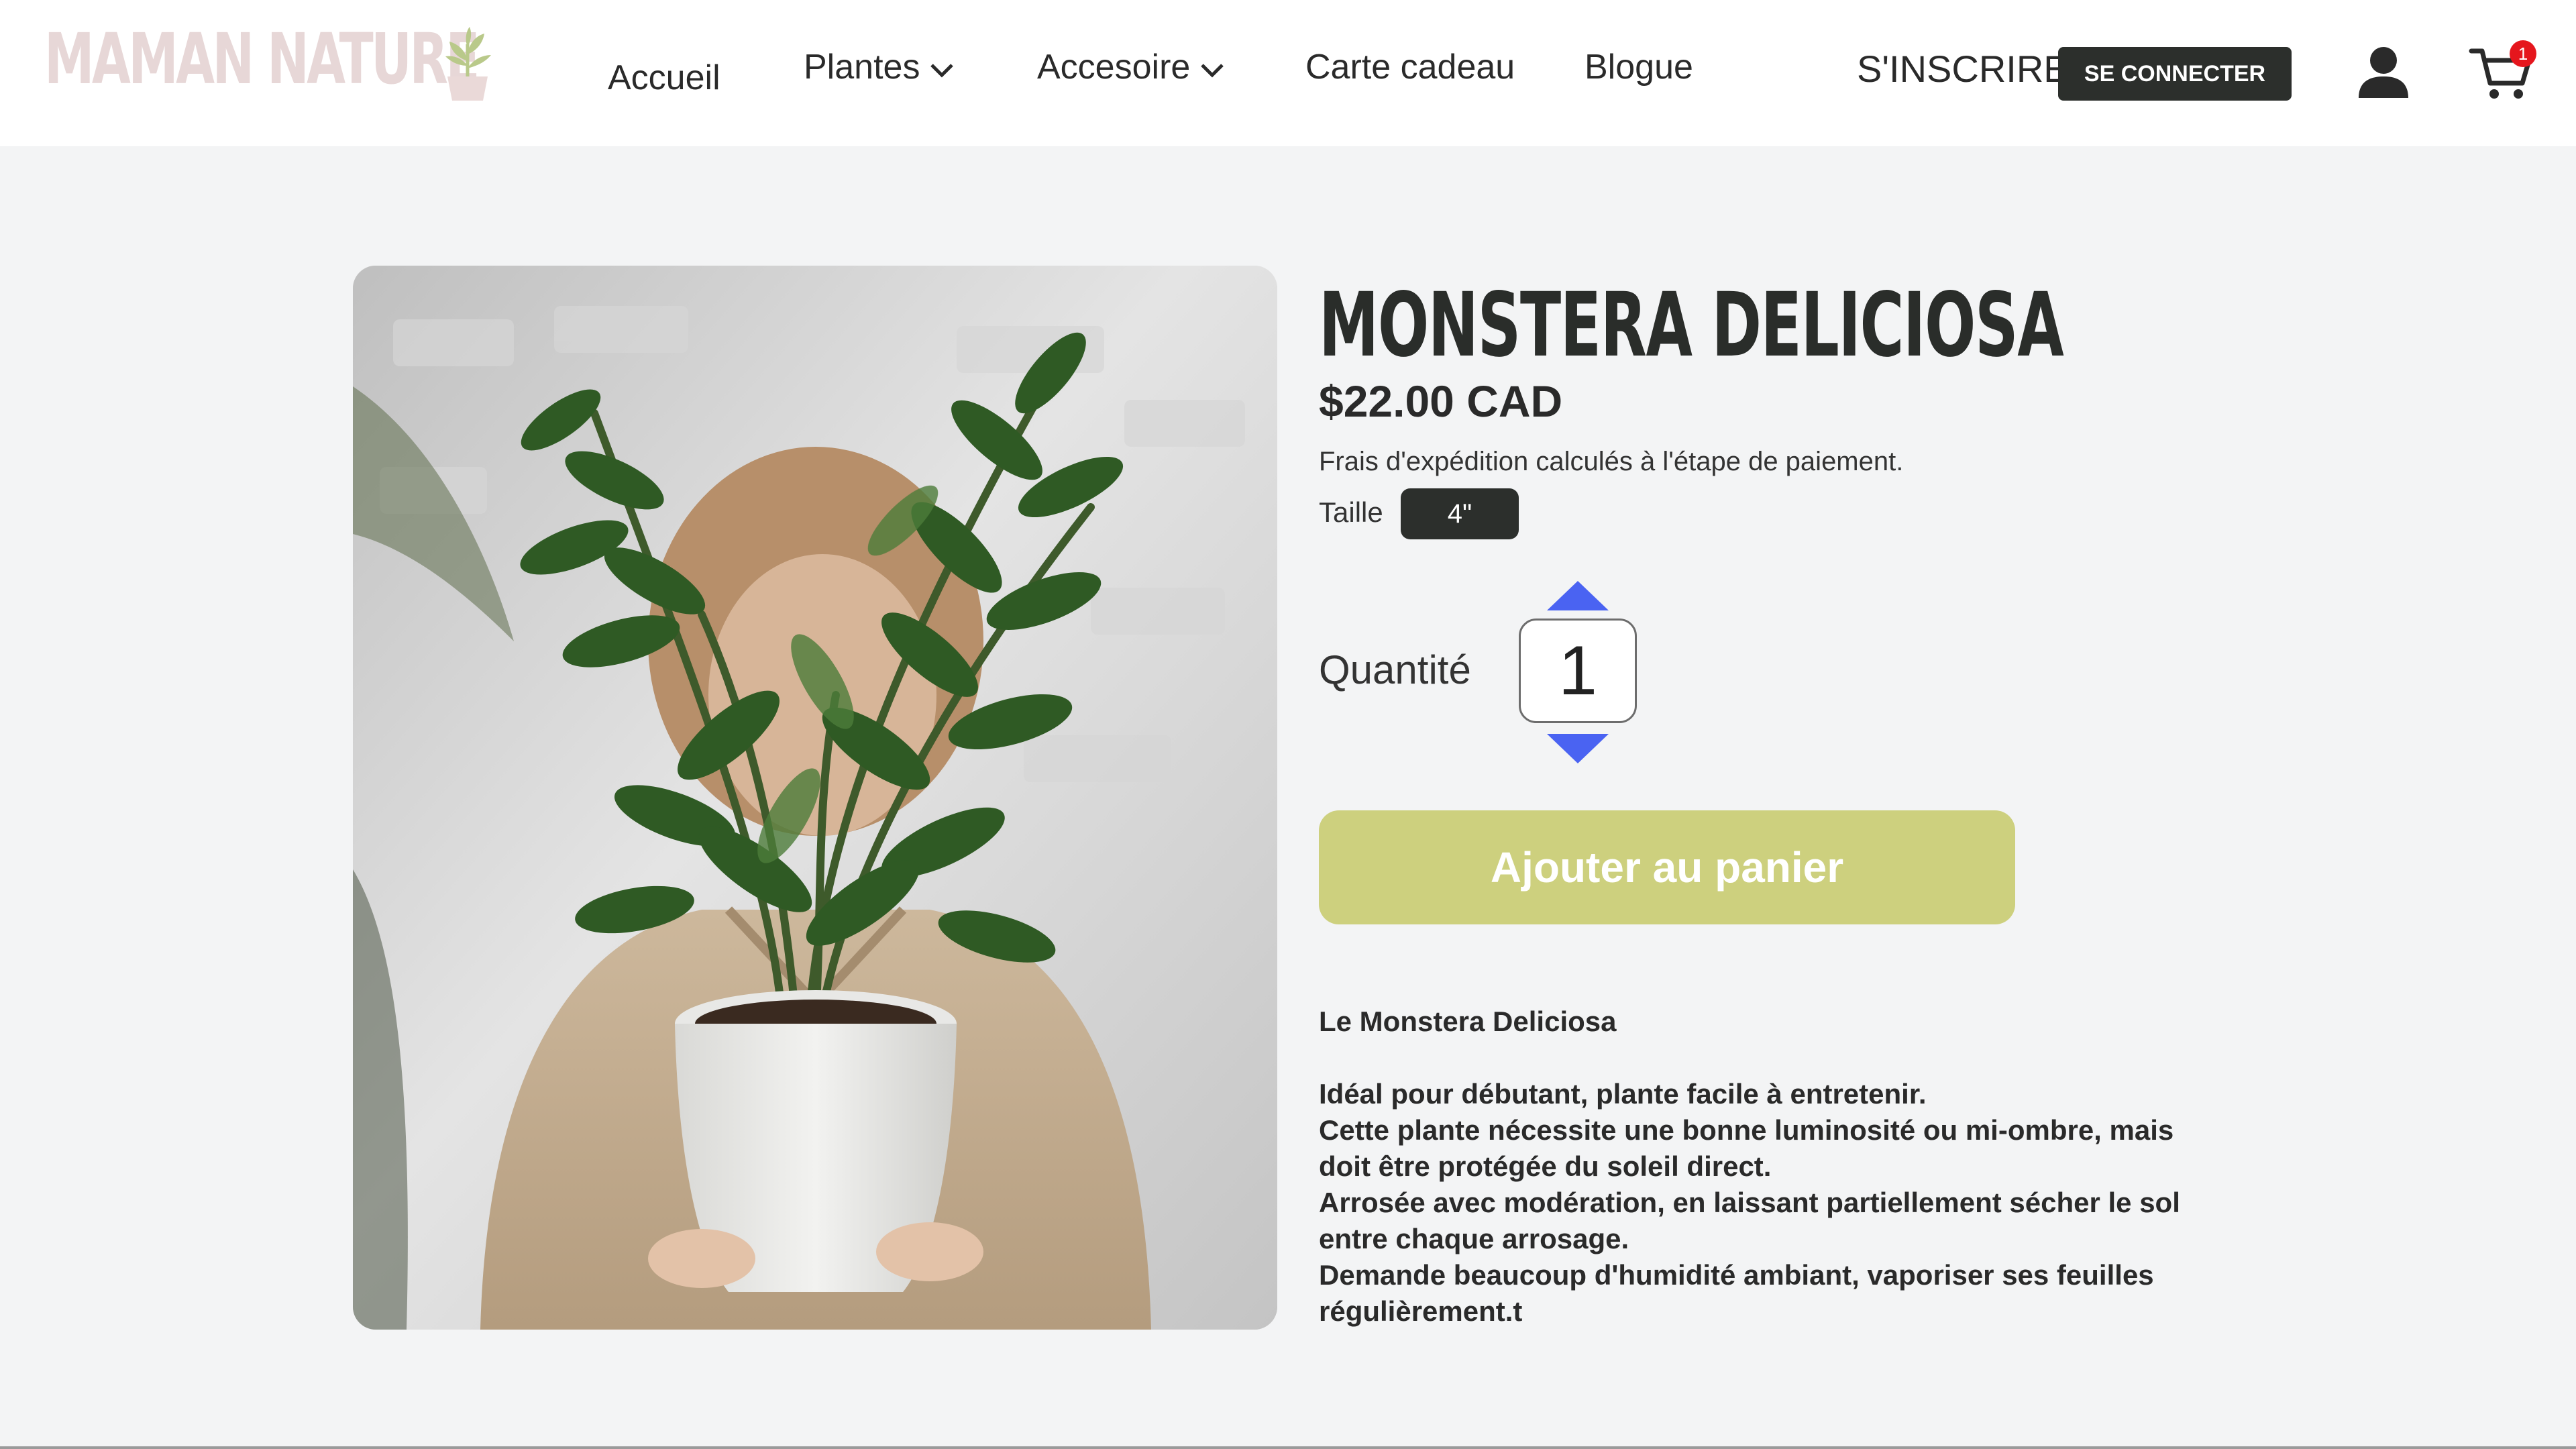 Image resolution: width=2576 pixels, height=1449 pixels. What do you see at coordinates (1114, 67) in the screenshot?
I see `nav-item-label: Accesoire` at bounding box center [1114, 67].